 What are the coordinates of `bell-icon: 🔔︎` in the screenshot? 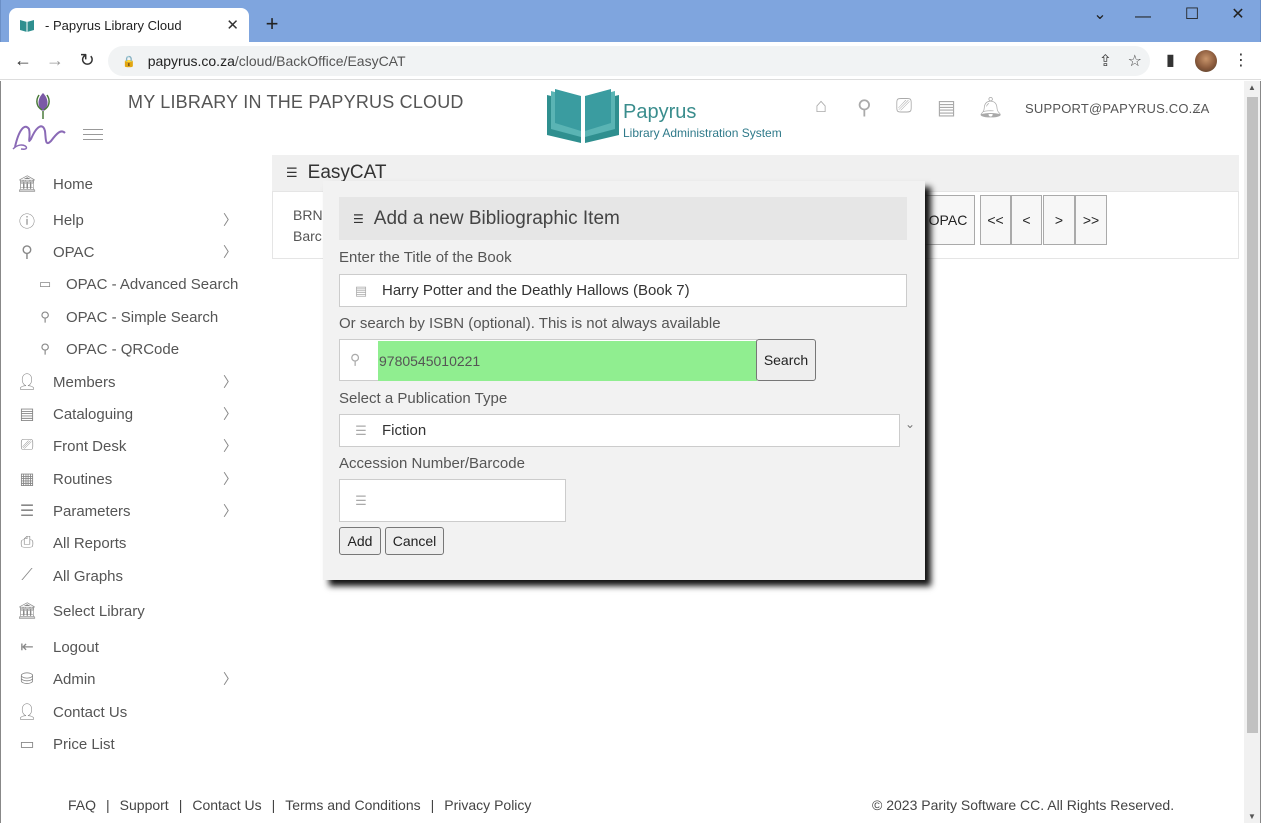 It's located at (990, 107).